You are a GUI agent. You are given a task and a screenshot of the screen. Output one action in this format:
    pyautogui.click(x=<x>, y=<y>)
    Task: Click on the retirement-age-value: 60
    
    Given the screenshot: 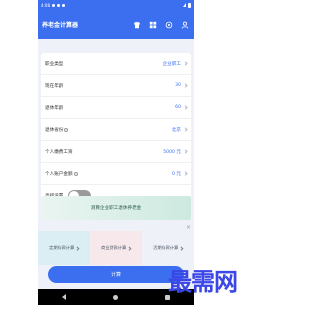 What is the action you would take?
    pyautogui.click(x=181, y=107)
    